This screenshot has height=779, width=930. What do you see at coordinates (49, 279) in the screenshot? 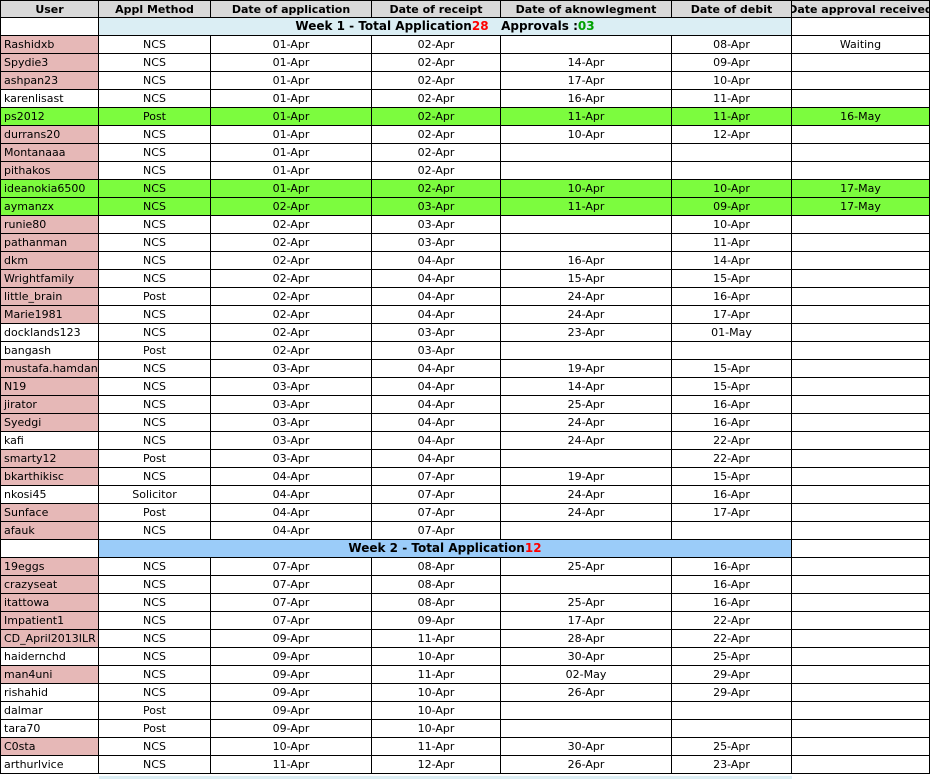
I see `user-cell: Wrightfamily` at bounding box center [49, 279].